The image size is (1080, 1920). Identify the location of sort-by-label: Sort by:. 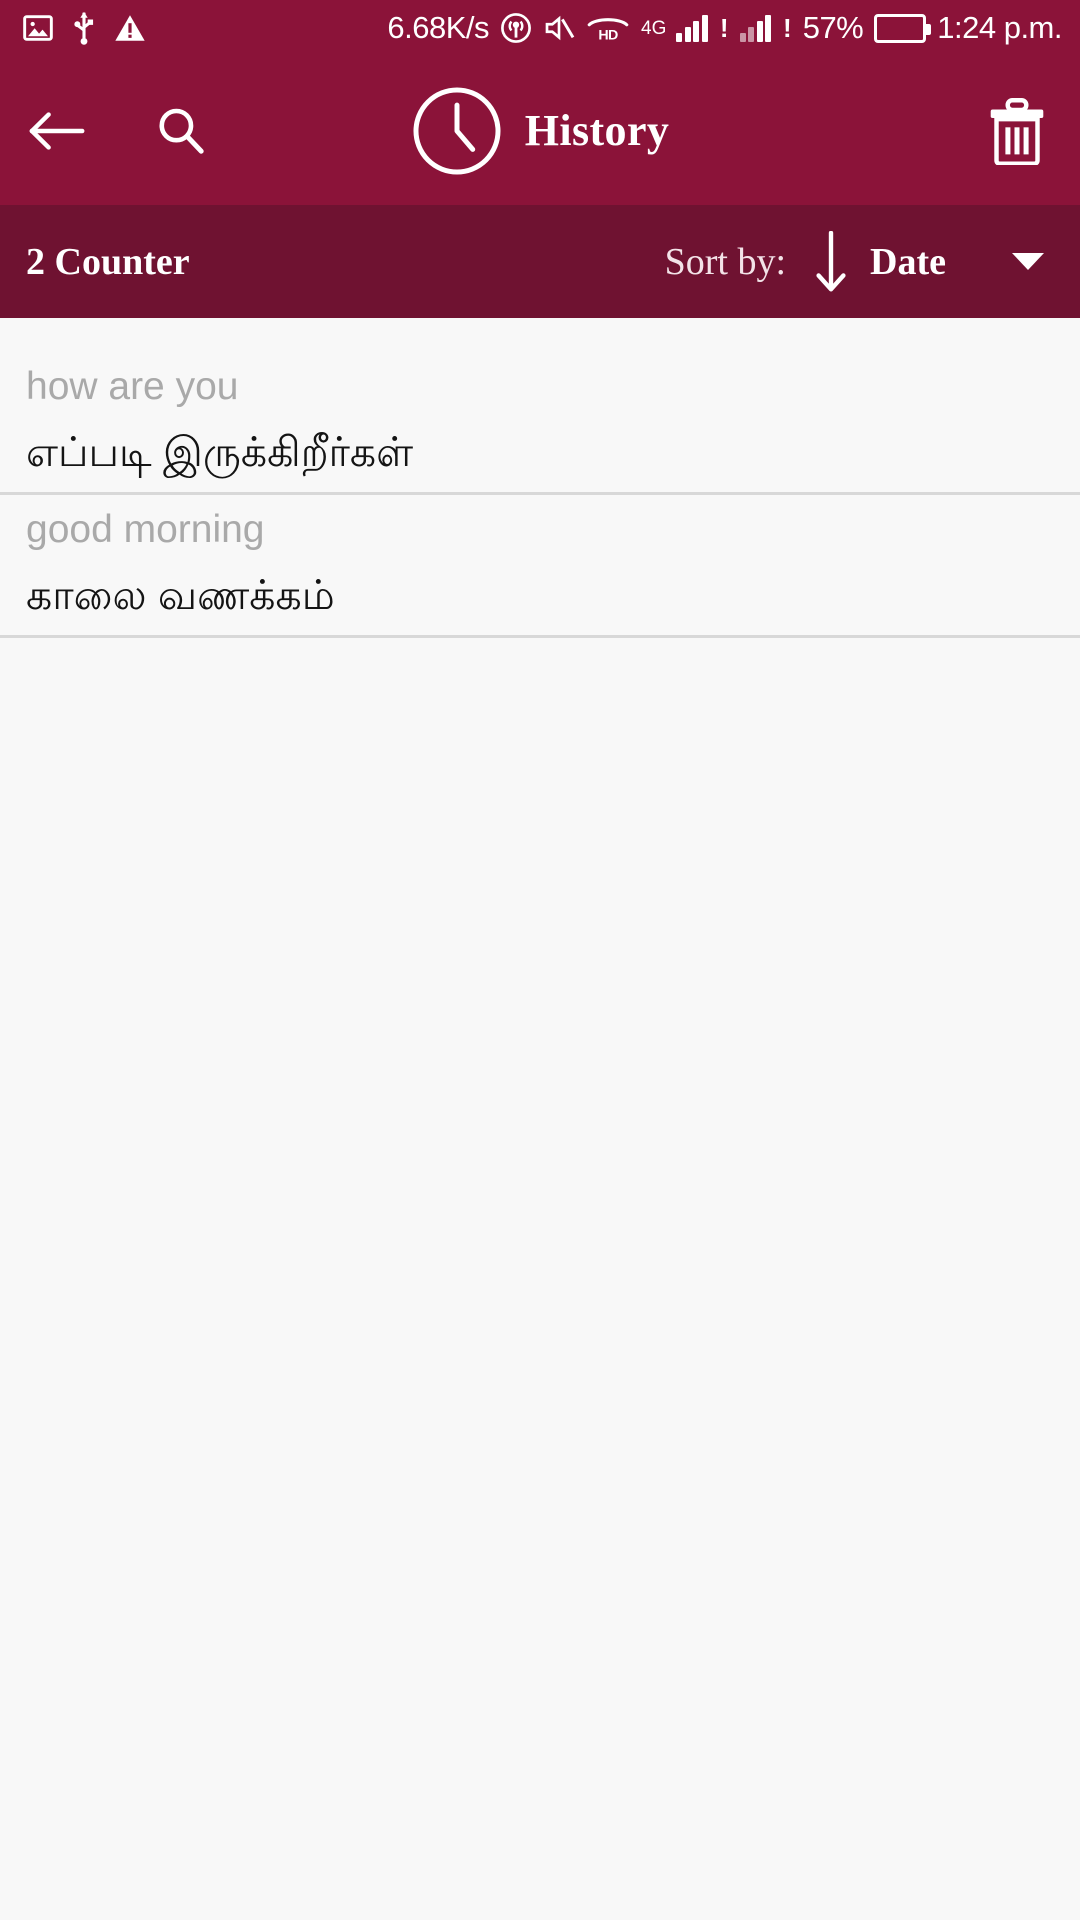
(725, 261).